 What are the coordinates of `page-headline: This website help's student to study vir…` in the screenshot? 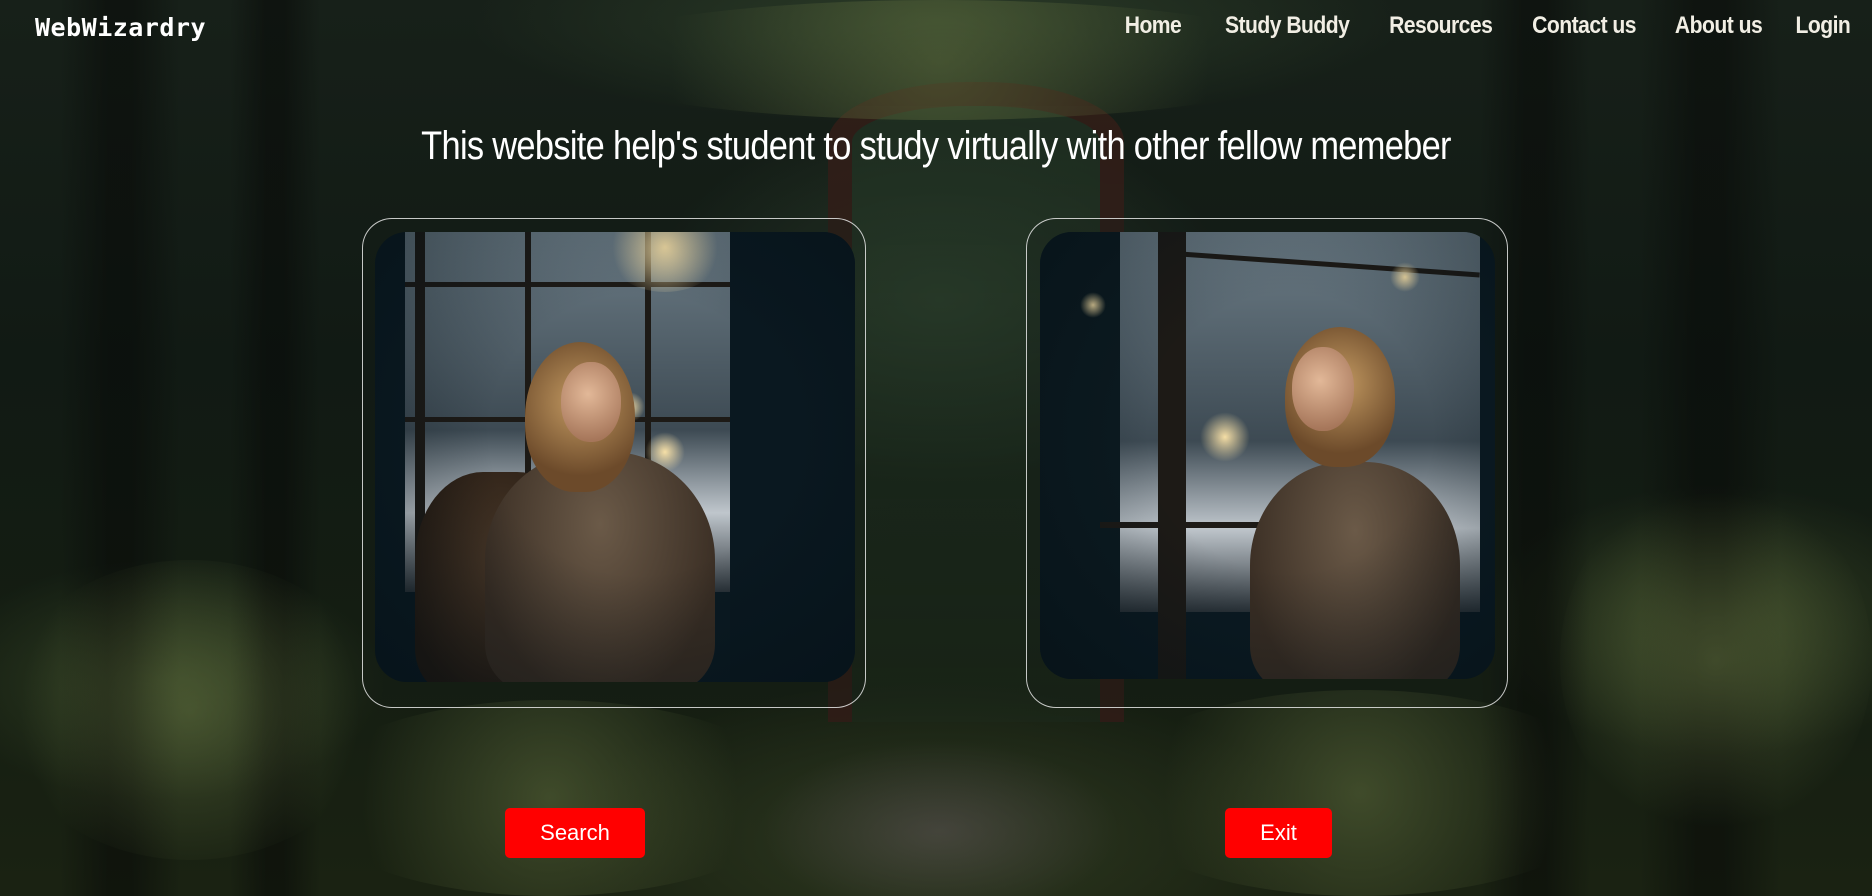 It's located at (936, 146).